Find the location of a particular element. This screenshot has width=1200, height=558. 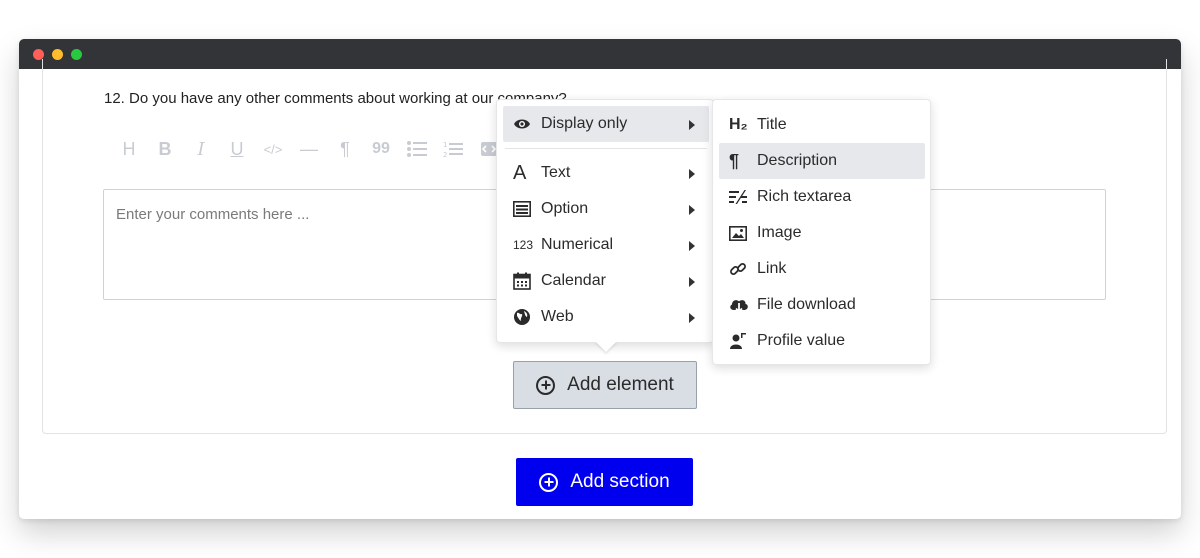

italic-tool-icon: I is located at coordinates (201, 149).